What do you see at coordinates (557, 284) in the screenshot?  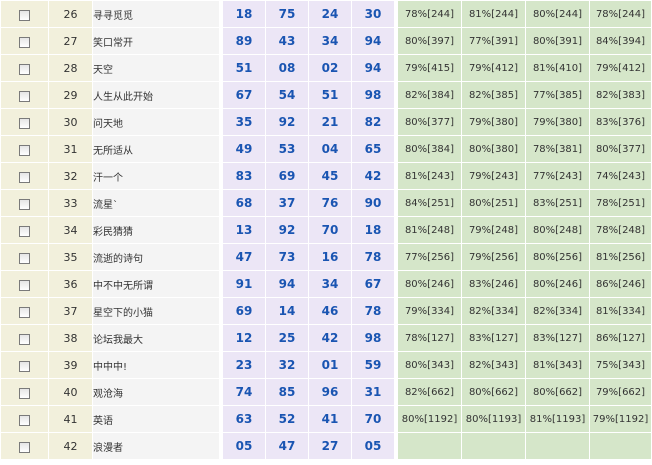 I see `accuracy-stat: 80%[246]` at bounding box center [557, 284].